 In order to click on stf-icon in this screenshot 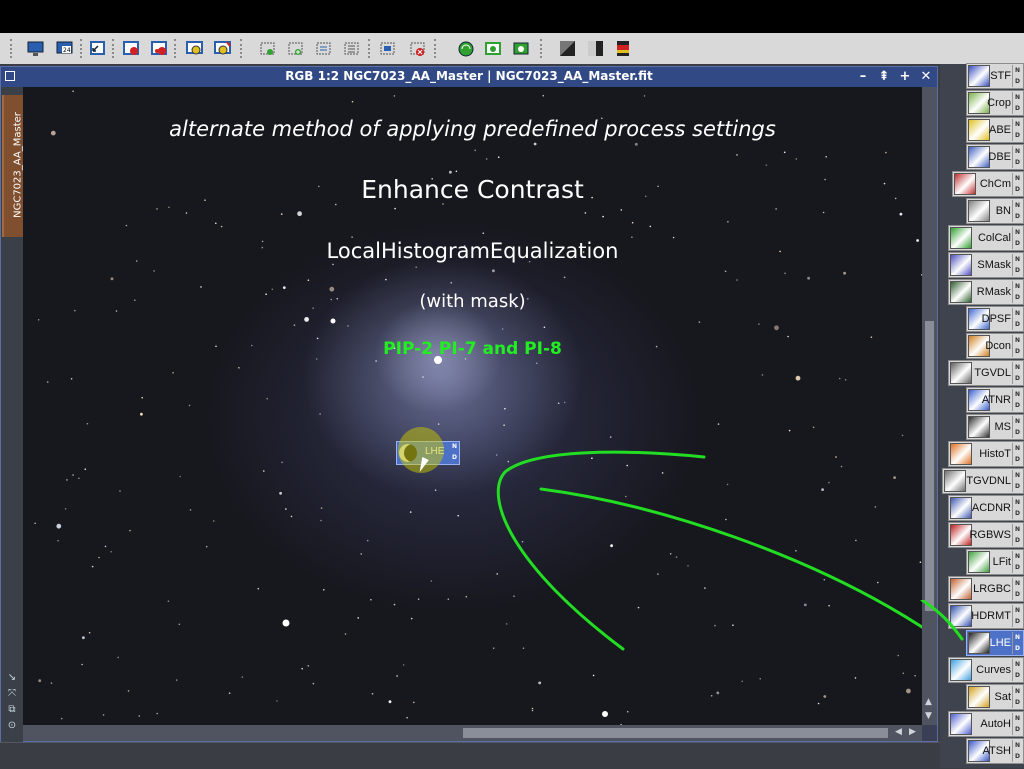, I will do `click(979, 76)`.